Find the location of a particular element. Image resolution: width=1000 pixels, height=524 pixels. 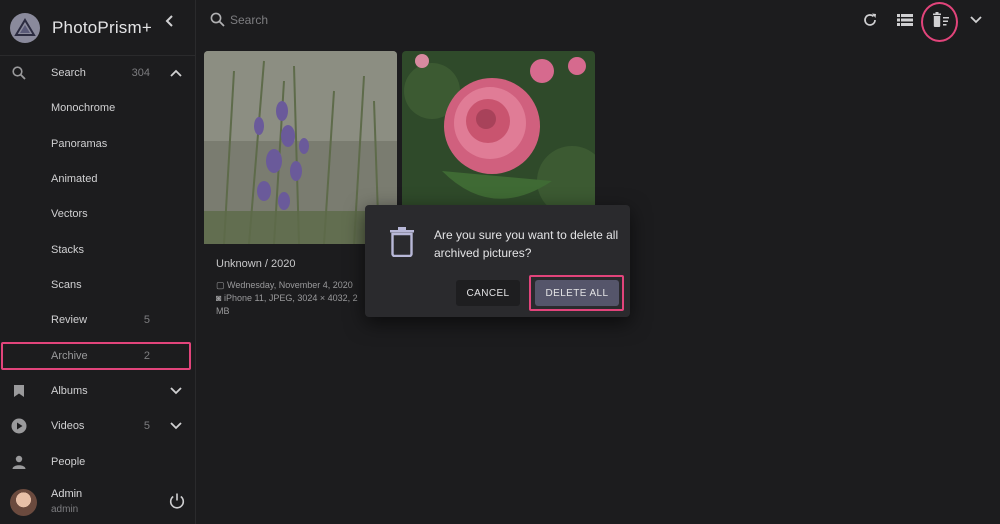

sidebar-item-label: Panoramas is located at coordinates (79, 143).